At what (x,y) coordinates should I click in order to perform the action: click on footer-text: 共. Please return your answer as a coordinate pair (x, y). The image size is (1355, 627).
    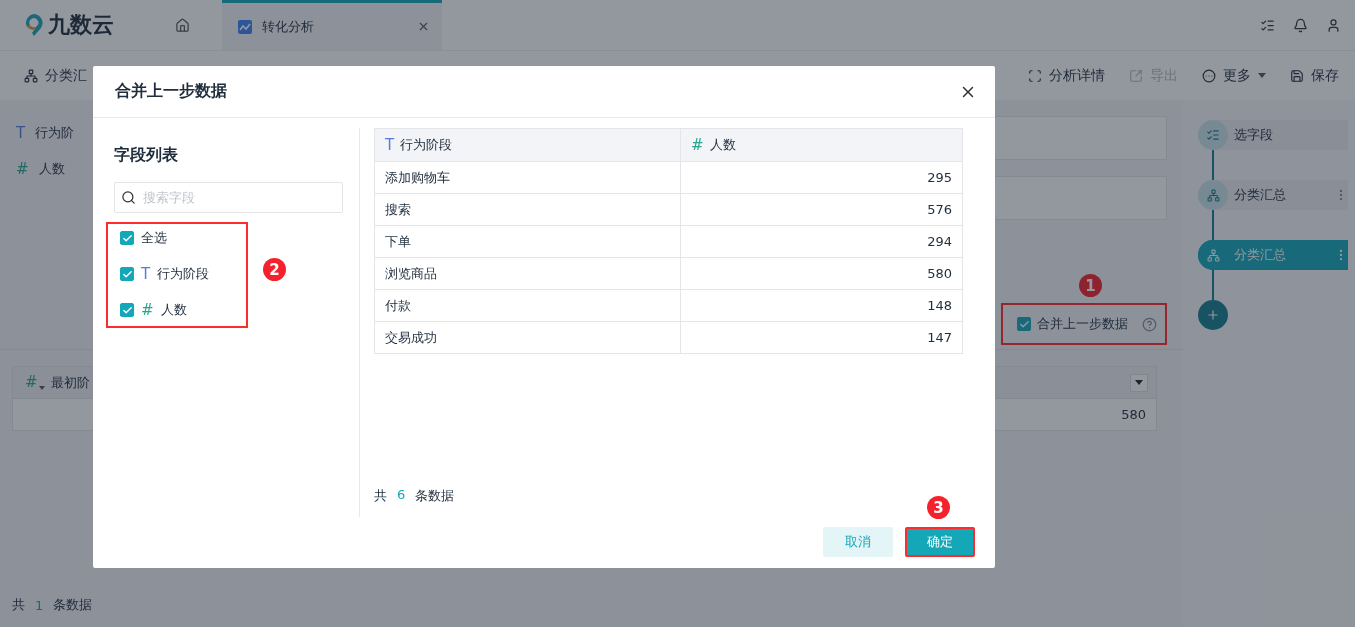
    Looking at the image, I should click on (18, 605).